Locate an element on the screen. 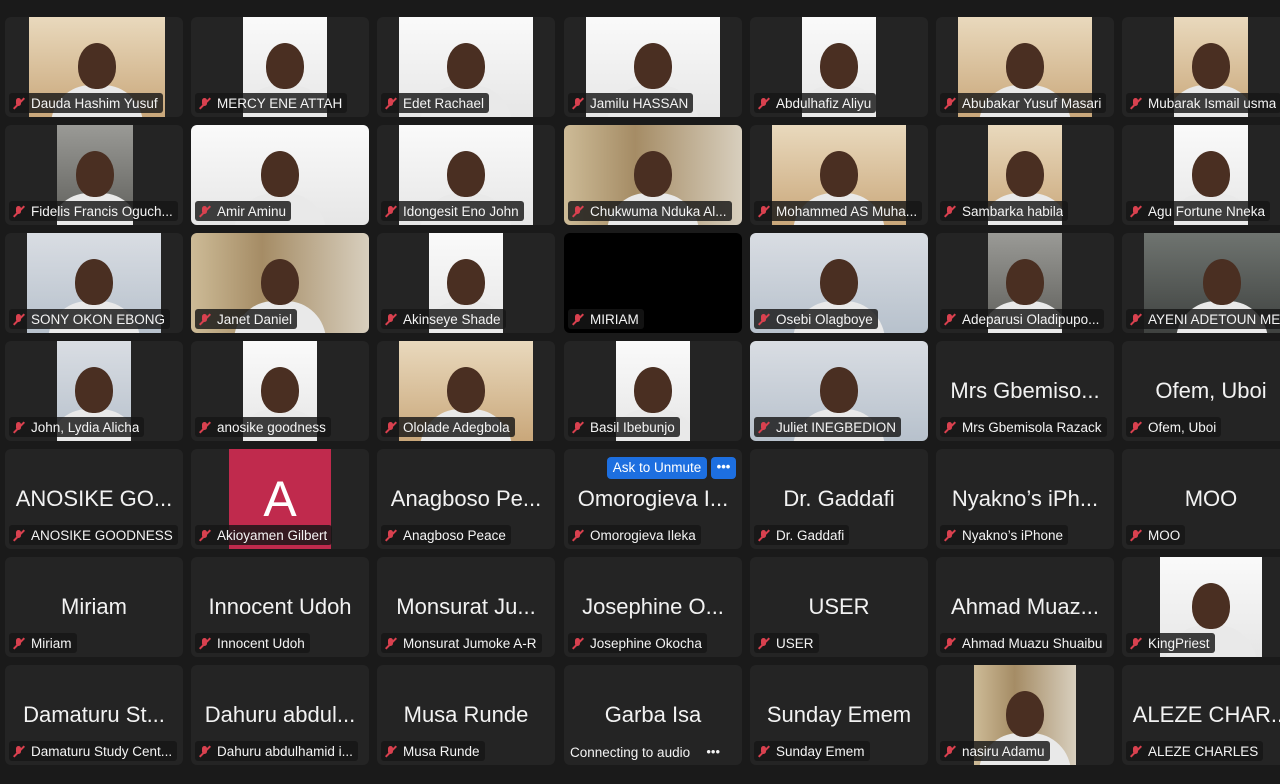 The image size is (1280, 784). participant-tile: nasiru Adamu is located at coordinates (1025, 715).